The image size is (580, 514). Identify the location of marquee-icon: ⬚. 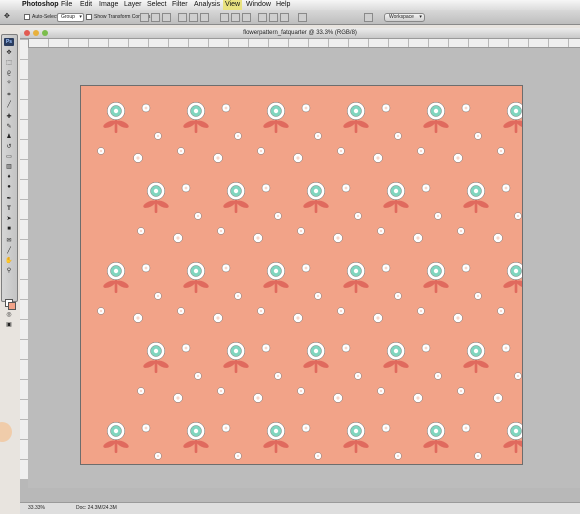
(9, 63).